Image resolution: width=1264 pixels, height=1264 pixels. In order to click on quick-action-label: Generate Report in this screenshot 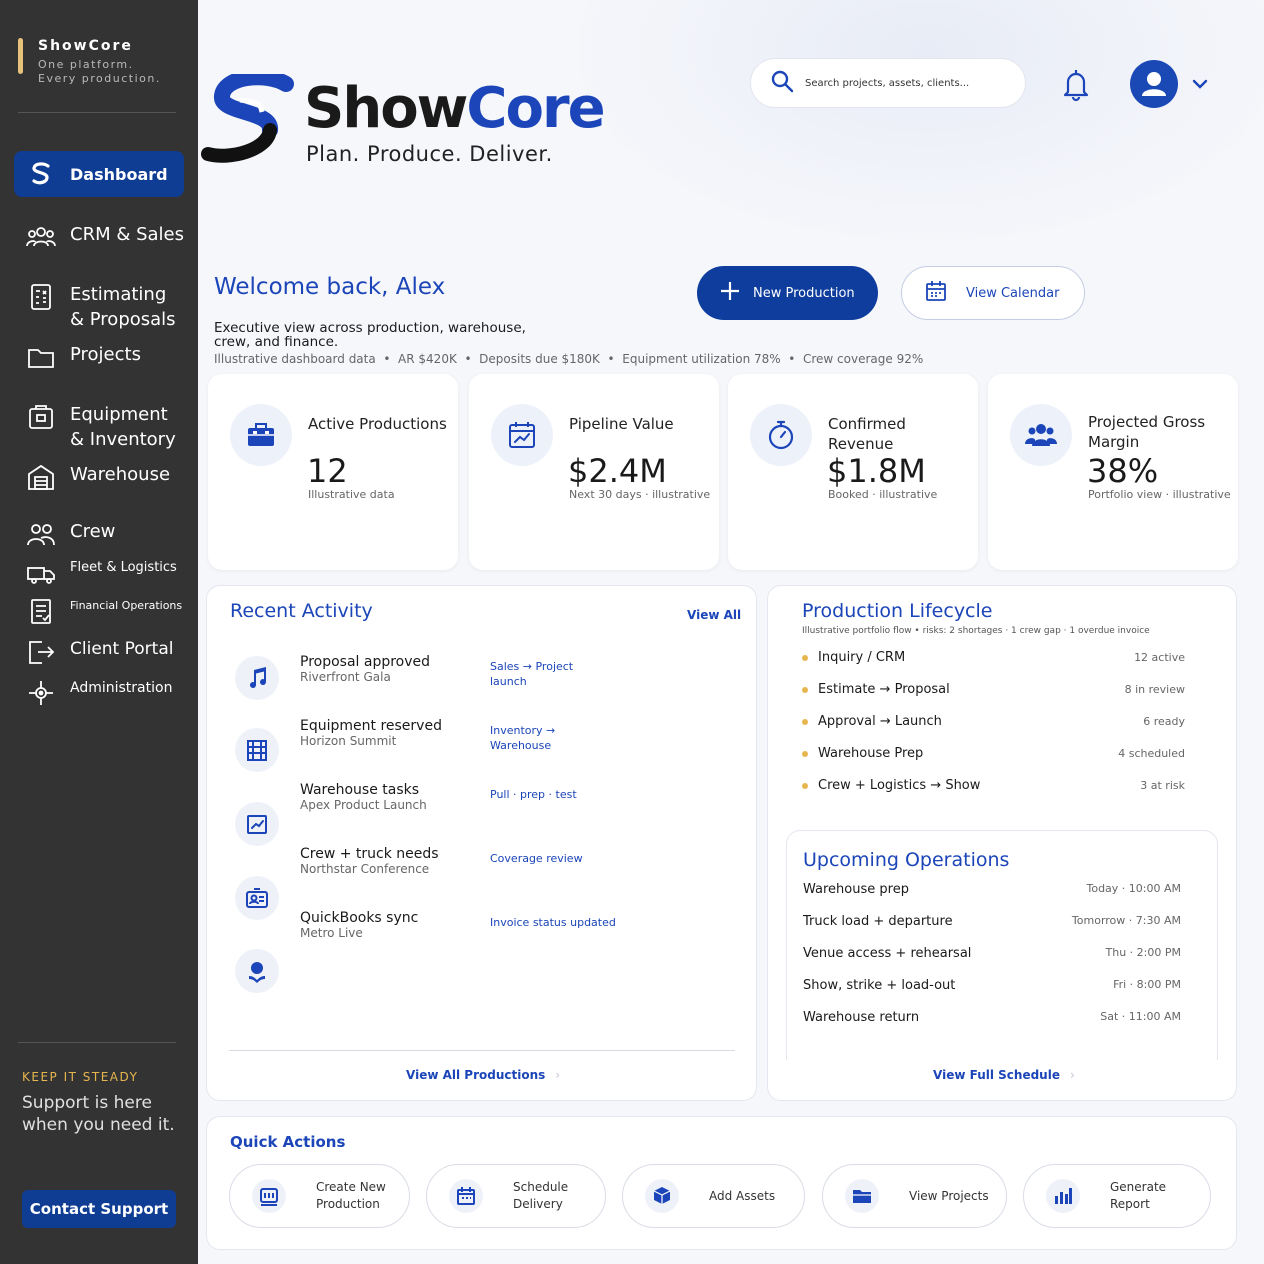, I will do `click(1138, 1195)`.